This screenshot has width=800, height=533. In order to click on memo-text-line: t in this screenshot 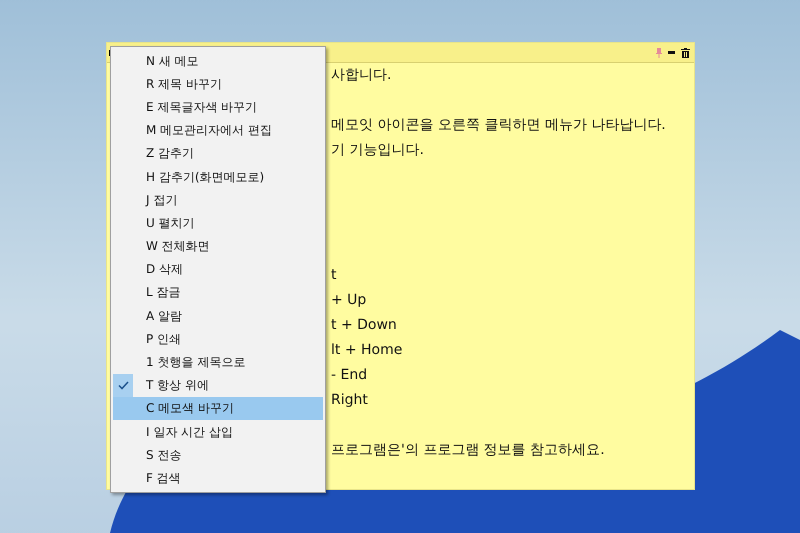, I will do `click(334, 275)`.